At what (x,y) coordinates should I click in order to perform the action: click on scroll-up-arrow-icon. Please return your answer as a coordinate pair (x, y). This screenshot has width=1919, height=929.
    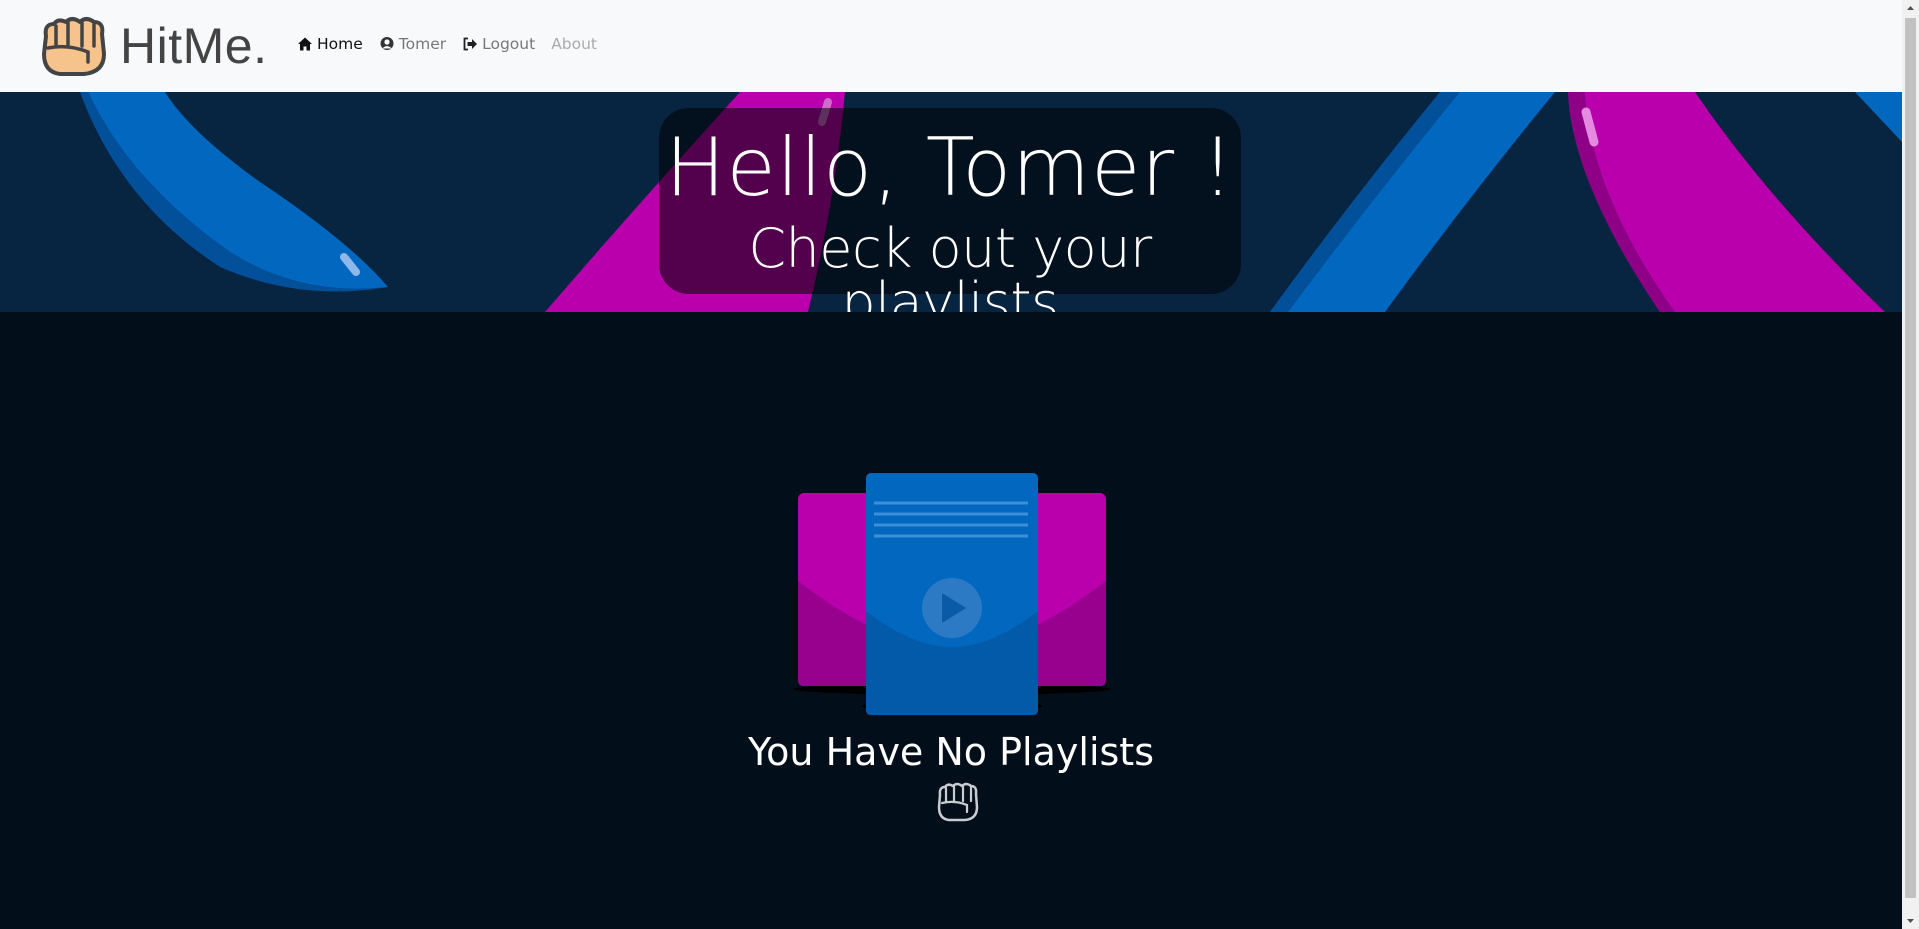
    Looking at the image, I should click on (1910, 8).